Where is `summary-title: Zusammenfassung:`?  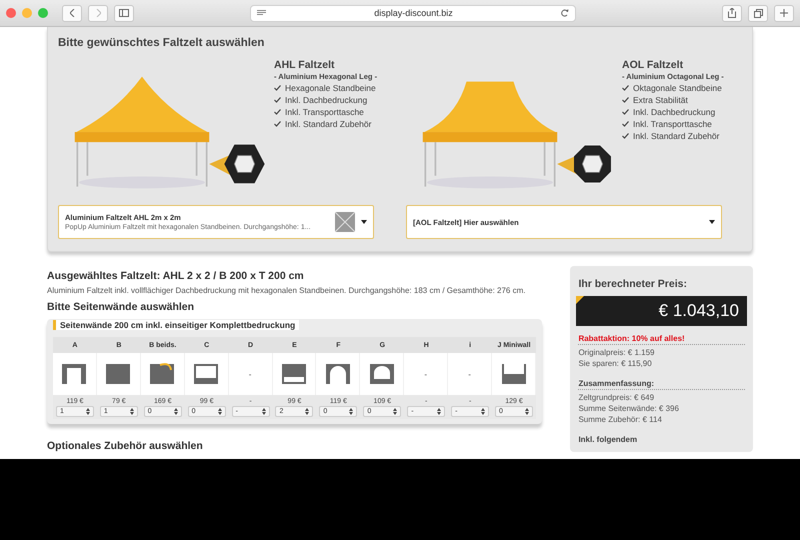 summary-title: Zusammenfassung: is located at coordinates (661, 384).